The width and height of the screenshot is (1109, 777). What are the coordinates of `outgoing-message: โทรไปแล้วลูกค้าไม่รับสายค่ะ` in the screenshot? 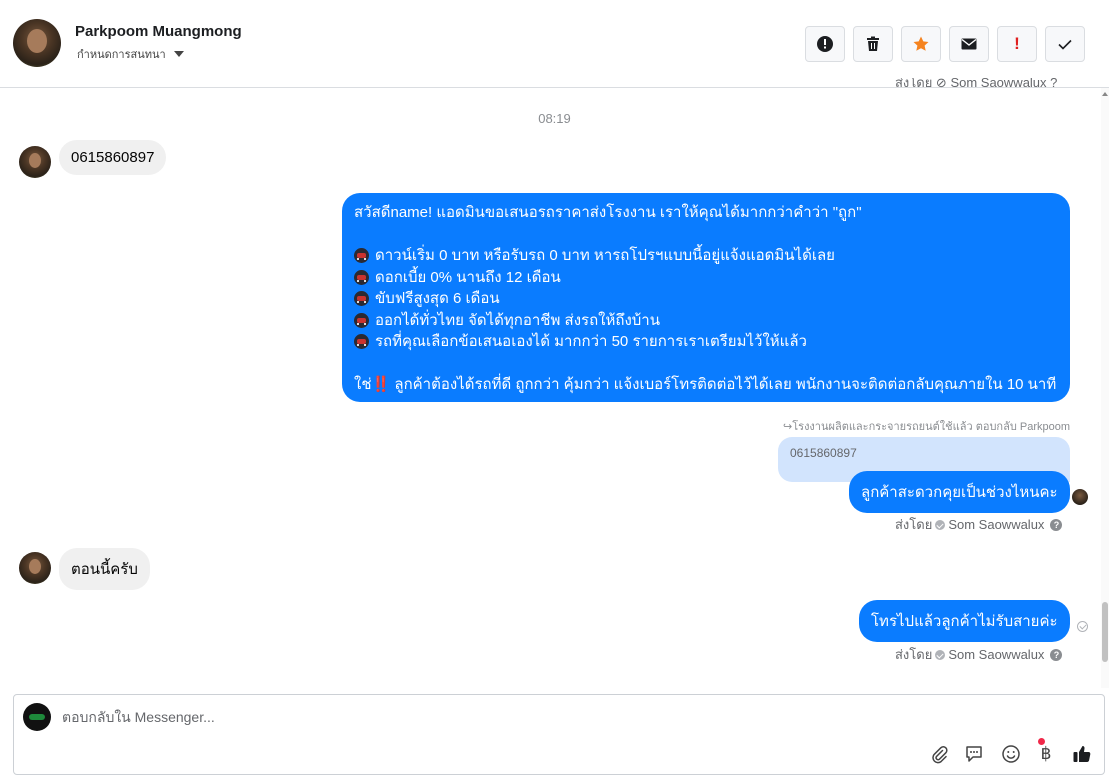 It's located at (964, 621).